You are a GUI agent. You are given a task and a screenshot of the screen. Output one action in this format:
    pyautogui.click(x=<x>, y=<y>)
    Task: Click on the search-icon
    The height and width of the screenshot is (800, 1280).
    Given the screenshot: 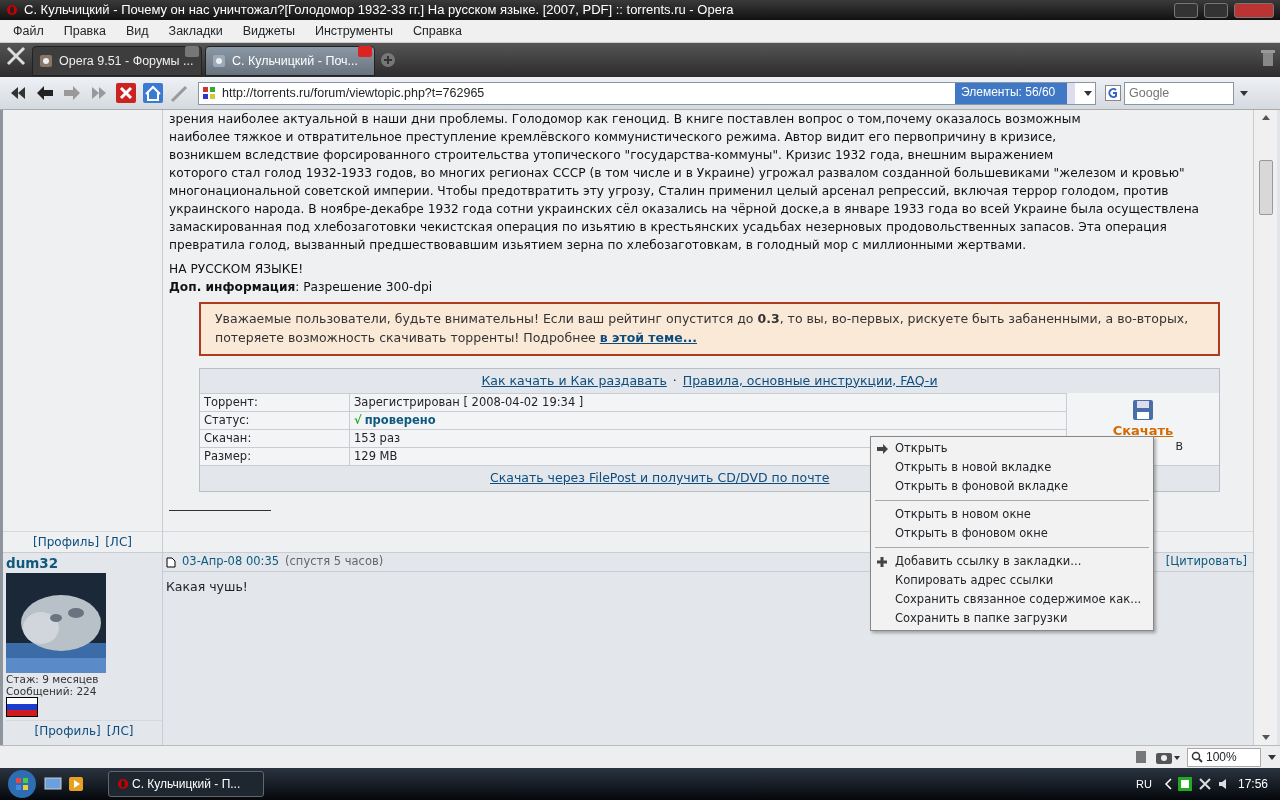 What is the action you would take?
    pyautogui.click(x=1197, y=757)
    